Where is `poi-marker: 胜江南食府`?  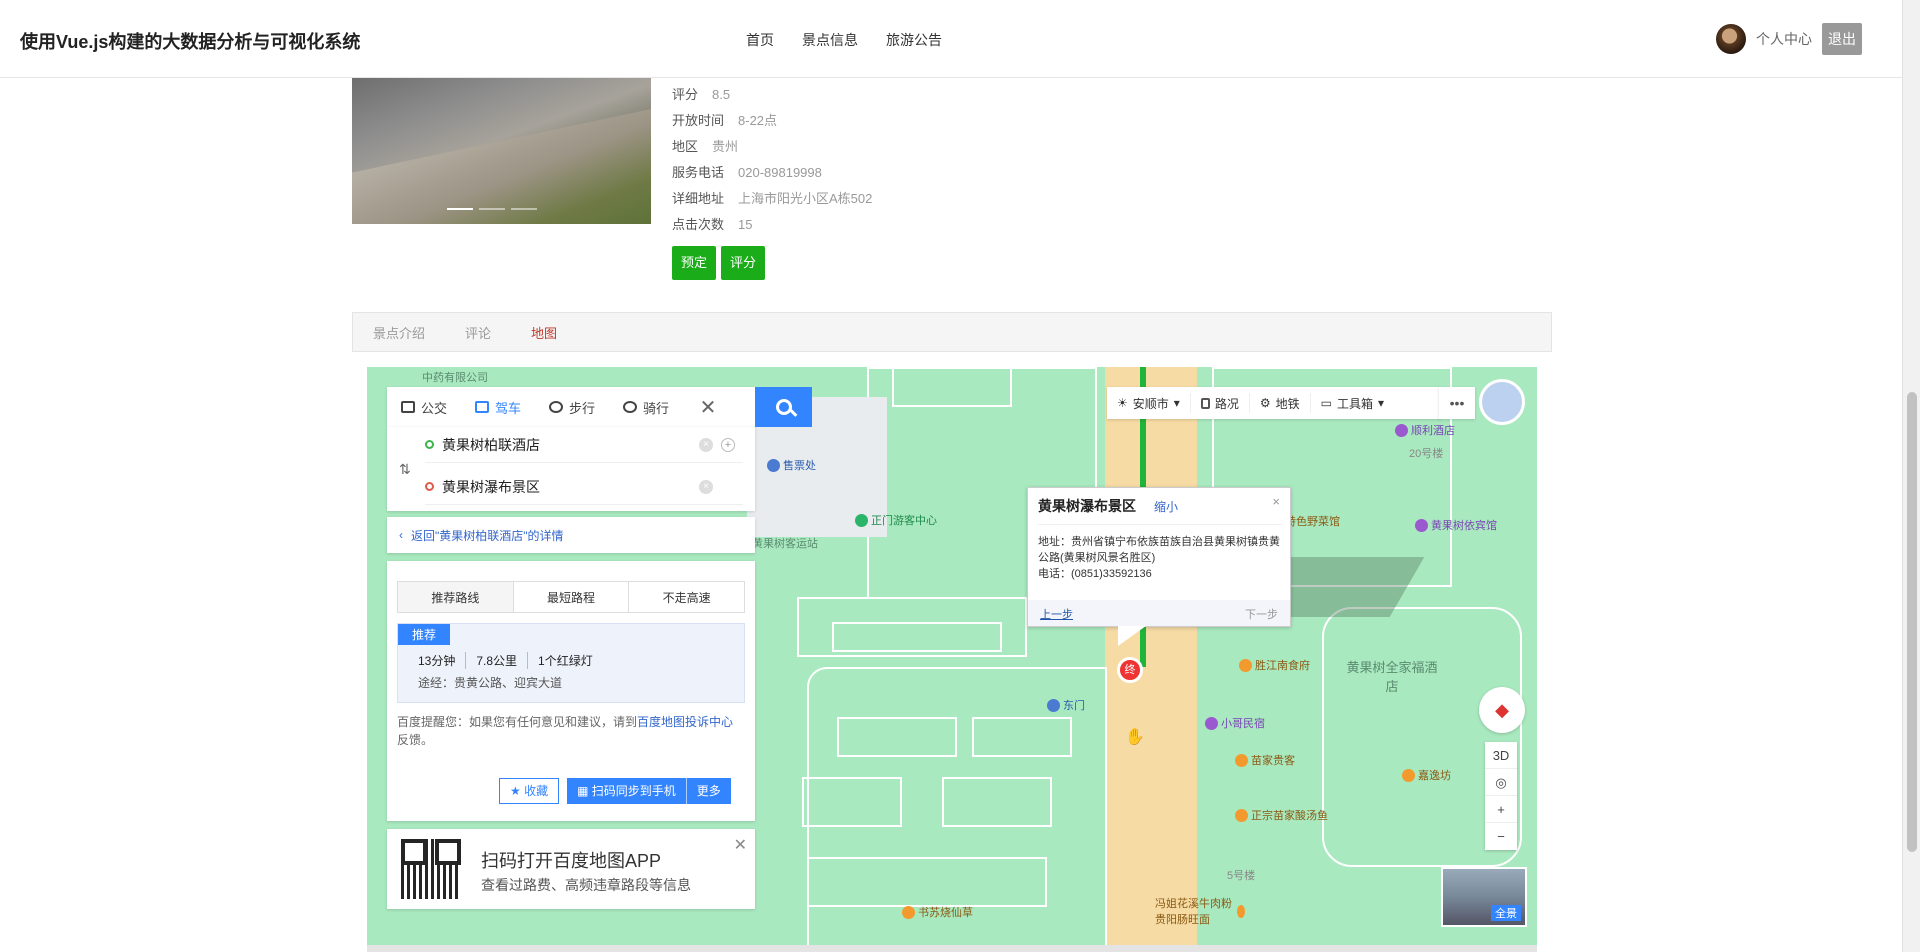 poi-marker: 胜江南食府 is located at coordinates (1274, 665).